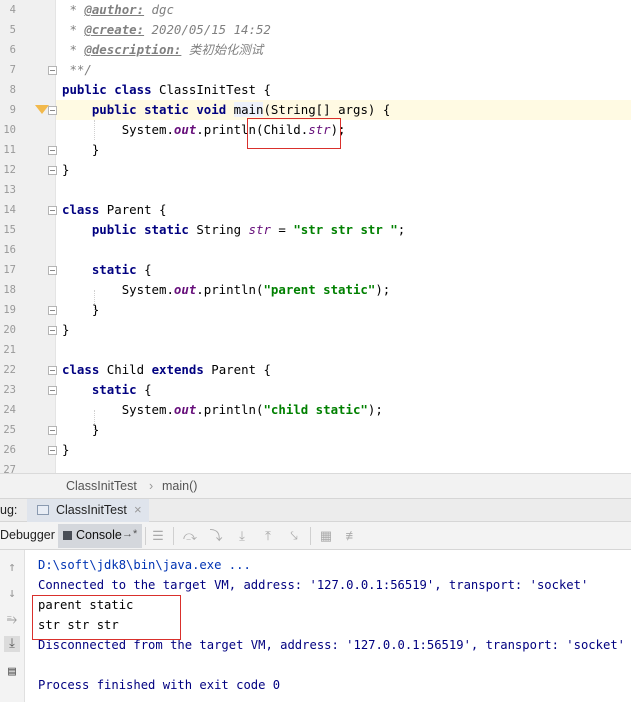 Image resolution: width=631 pixels, height=702 pixels. Describe the element at coordinates (315, 485) in the screenshot. I see `breadcrumb: ClassInitTest › main()` at that location.